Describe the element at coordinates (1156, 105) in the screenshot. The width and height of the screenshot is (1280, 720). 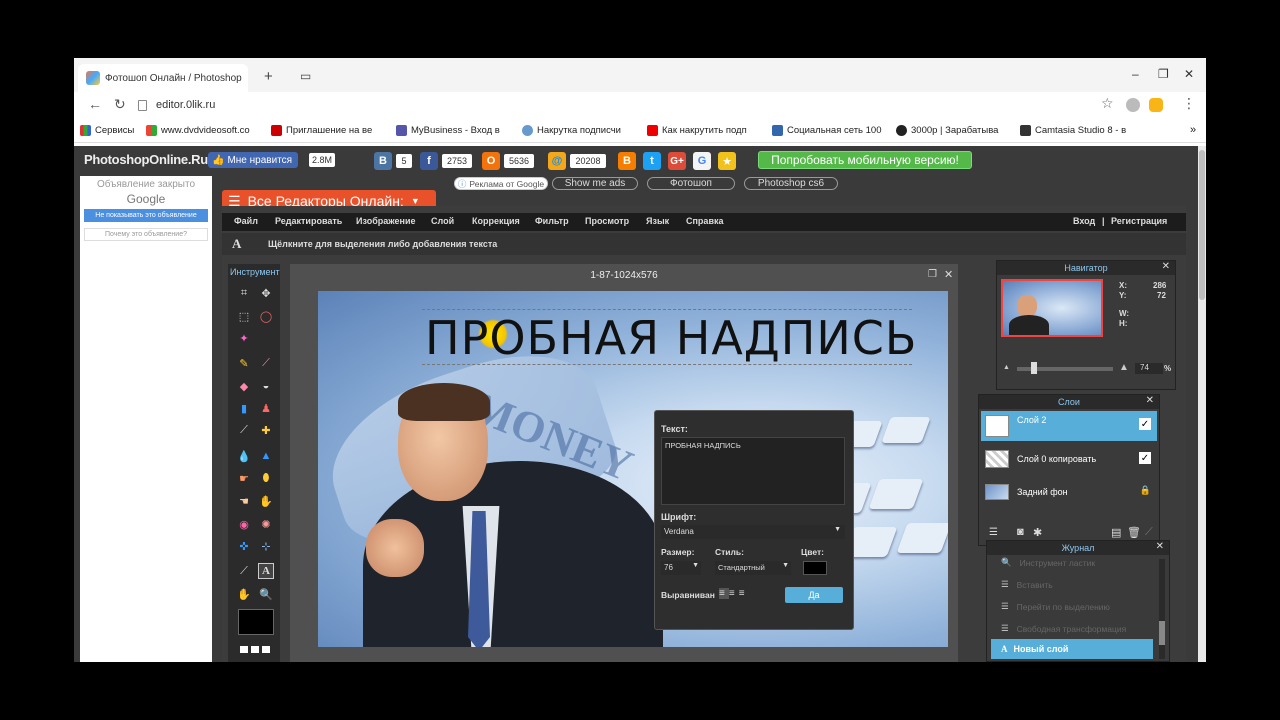
I see `extension-icon` at that location.